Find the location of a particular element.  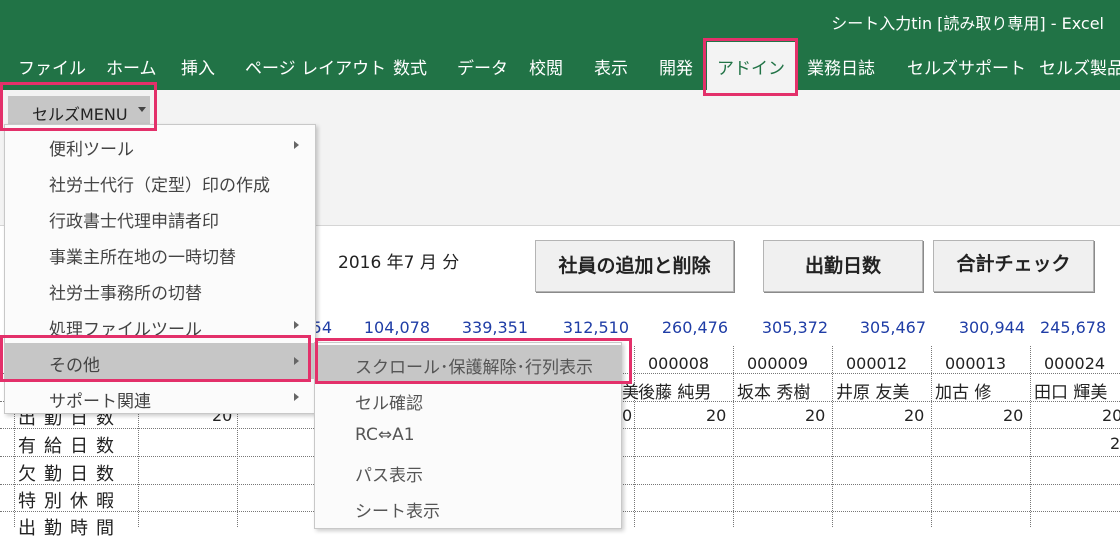

employee-name: 加古 修 is located at coordinates (963, 393).